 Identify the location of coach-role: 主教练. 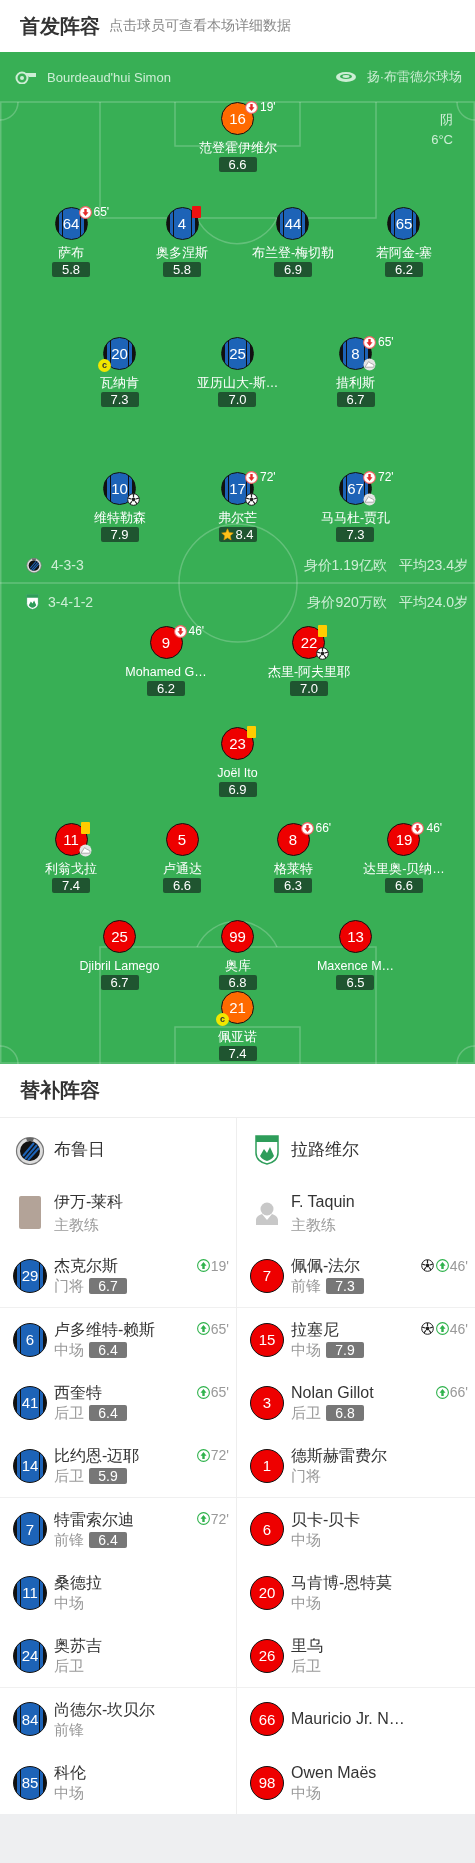
(314, 1224).